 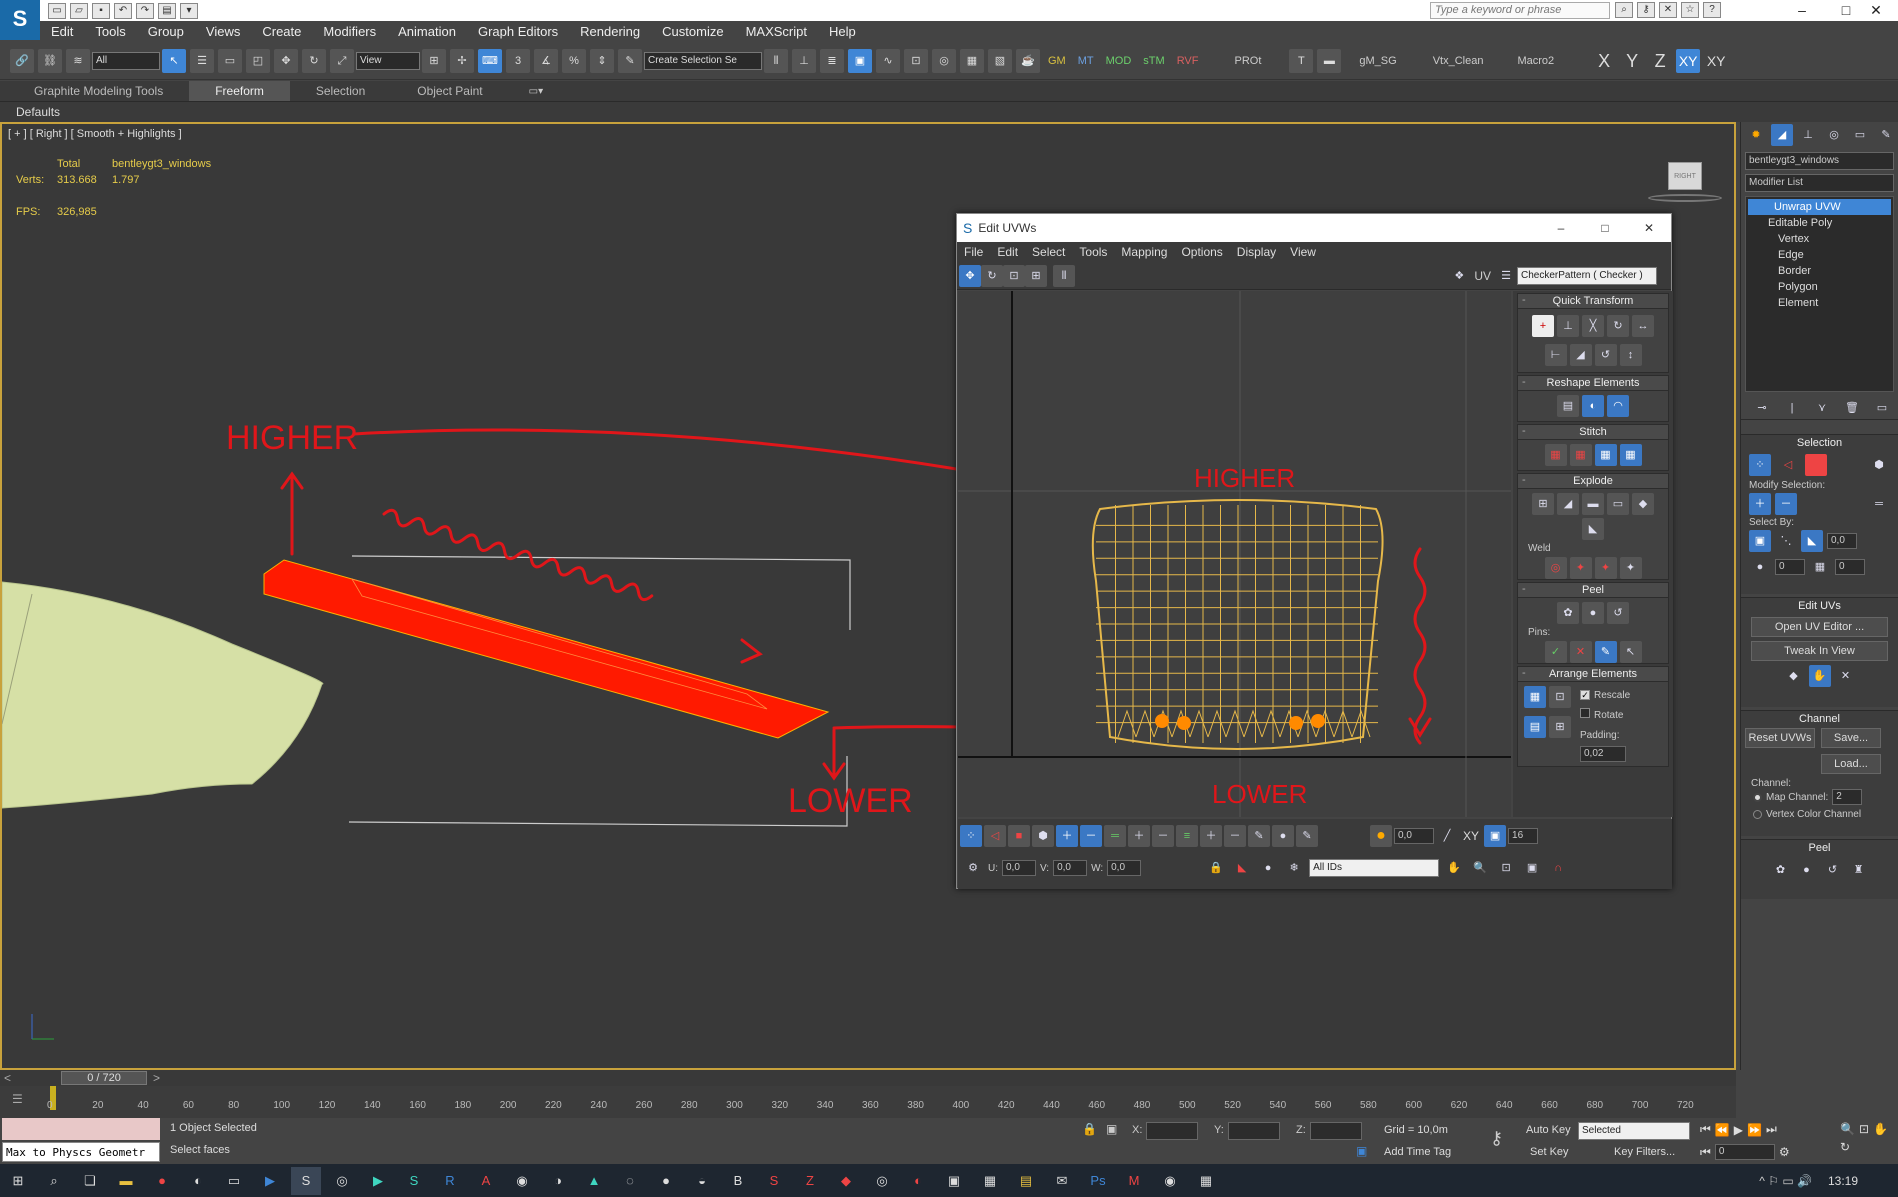 What do you see at coordinates (1188, 61) in the screenshot?
I see `macro-rvf-button: RVF` at bounding box center [1188, 61].